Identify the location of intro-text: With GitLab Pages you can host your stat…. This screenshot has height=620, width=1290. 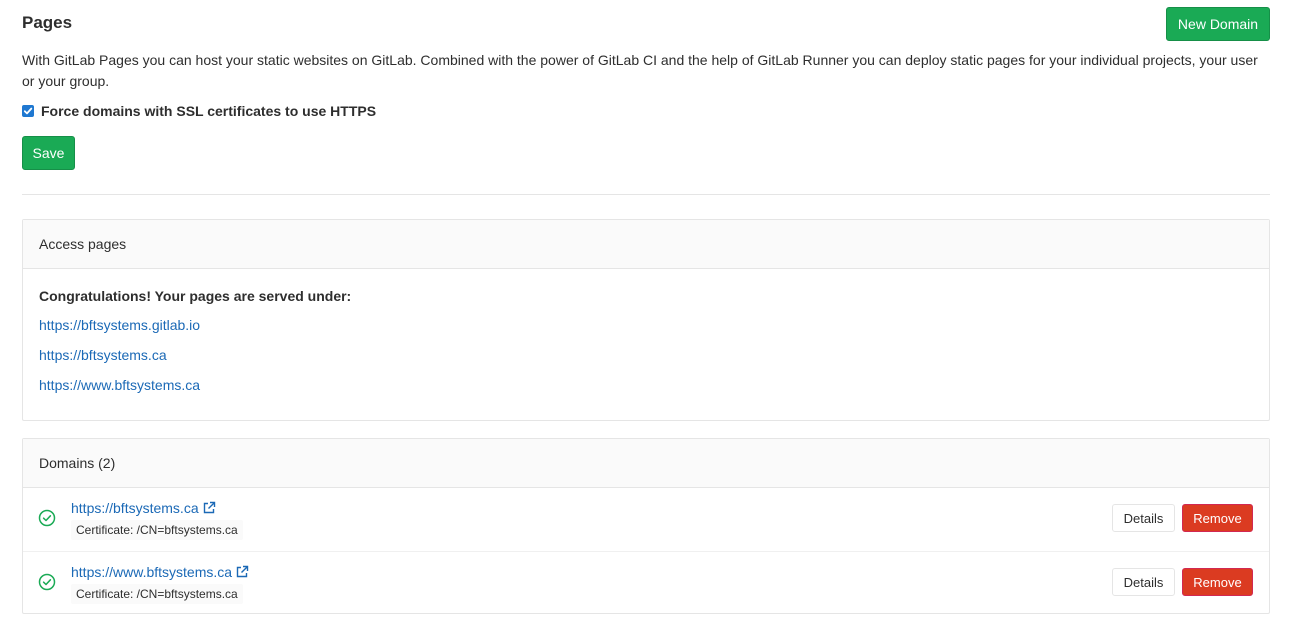
(640, 70).